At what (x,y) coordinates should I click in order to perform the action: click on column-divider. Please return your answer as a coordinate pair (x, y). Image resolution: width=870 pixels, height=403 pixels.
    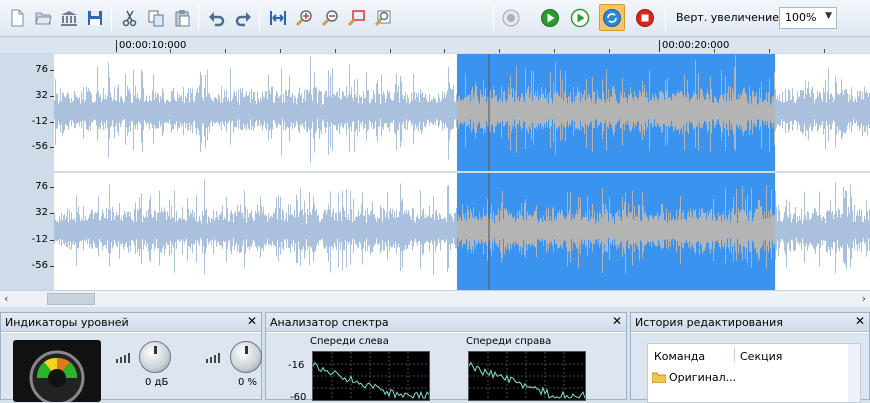
    Looking at the image, I should click on (734, 355).